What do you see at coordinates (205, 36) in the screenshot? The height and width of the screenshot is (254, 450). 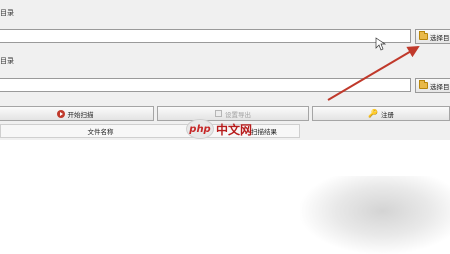 I see `source-directory-input` at bounding box center [205, 36].